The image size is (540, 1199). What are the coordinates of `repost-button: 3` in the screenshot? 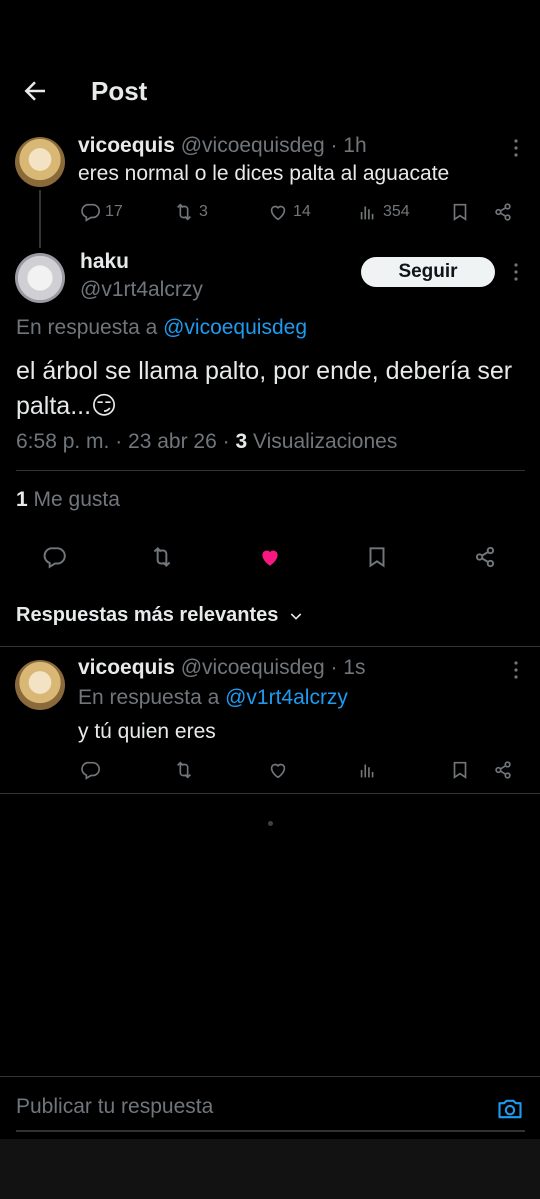 It's located at (190, 212).